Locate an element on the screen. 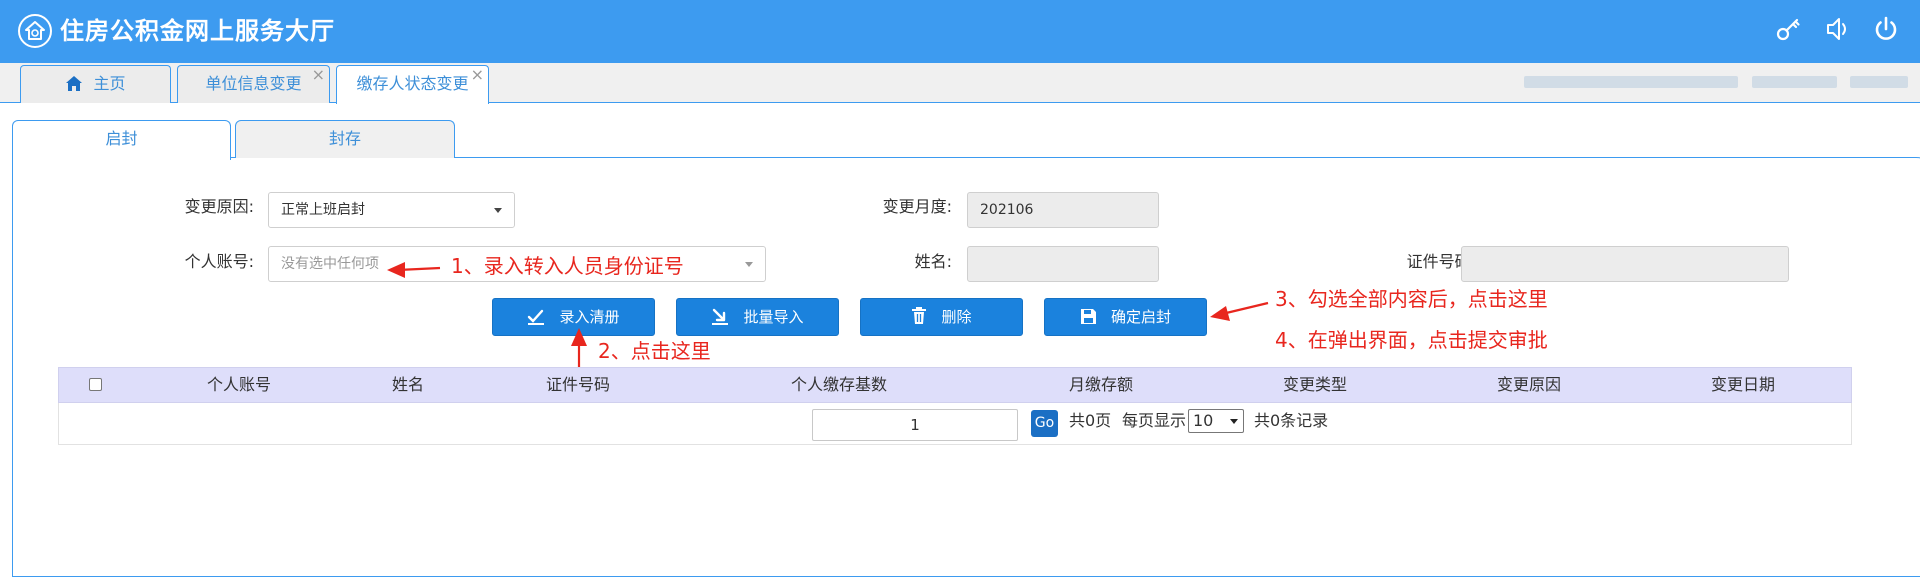 The image size is (1920, 577). entry-list-button: 录入清册 is located at coordinates (573, 317).